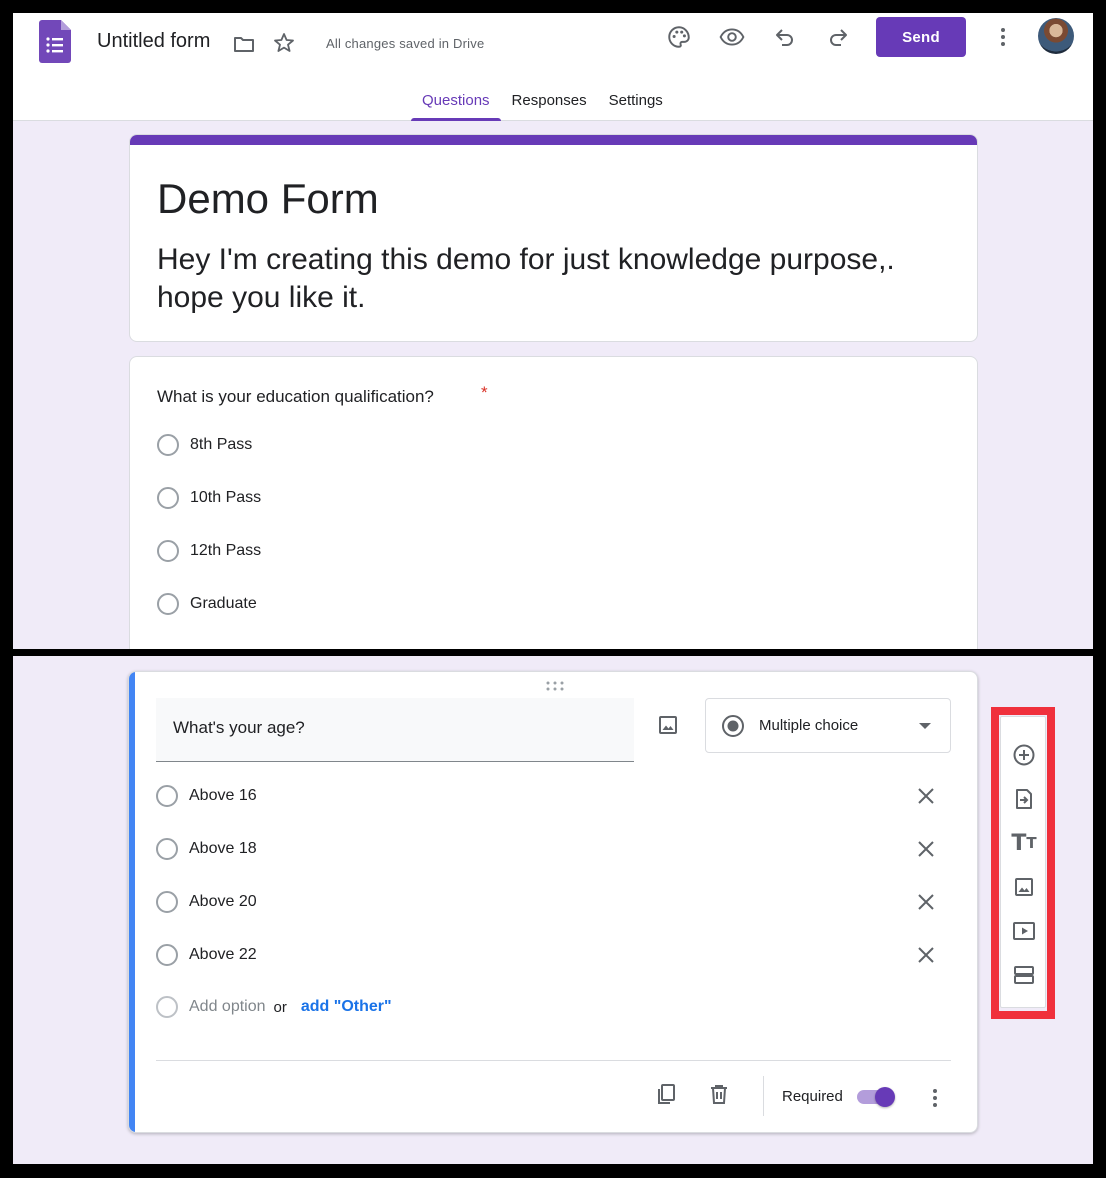 The width and height of the screenshot is (1106, 1178). I want to click on tab-bar: Questions Responses Settings, so click(542, 106).